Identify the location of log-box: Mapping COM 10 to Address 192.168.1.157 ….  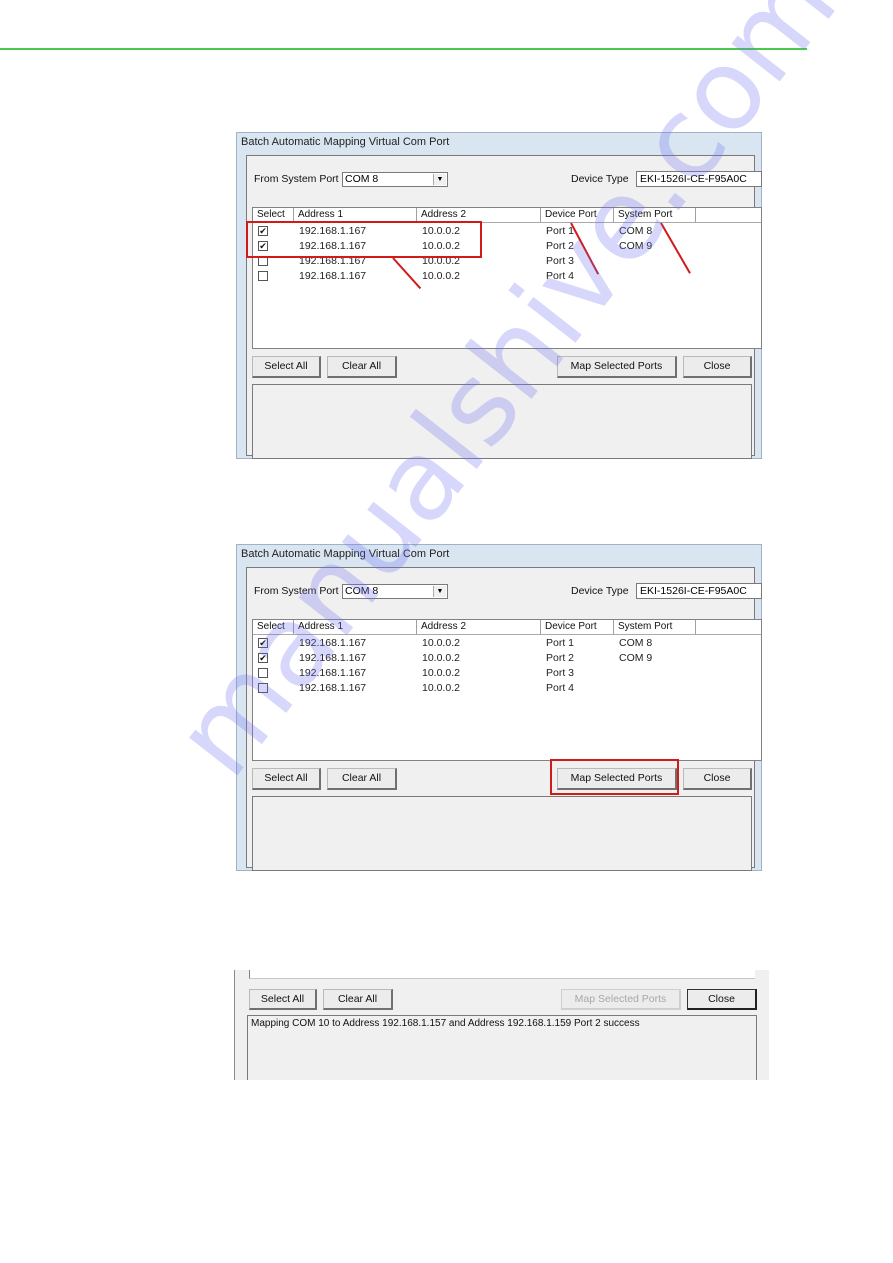
(502, 1047).